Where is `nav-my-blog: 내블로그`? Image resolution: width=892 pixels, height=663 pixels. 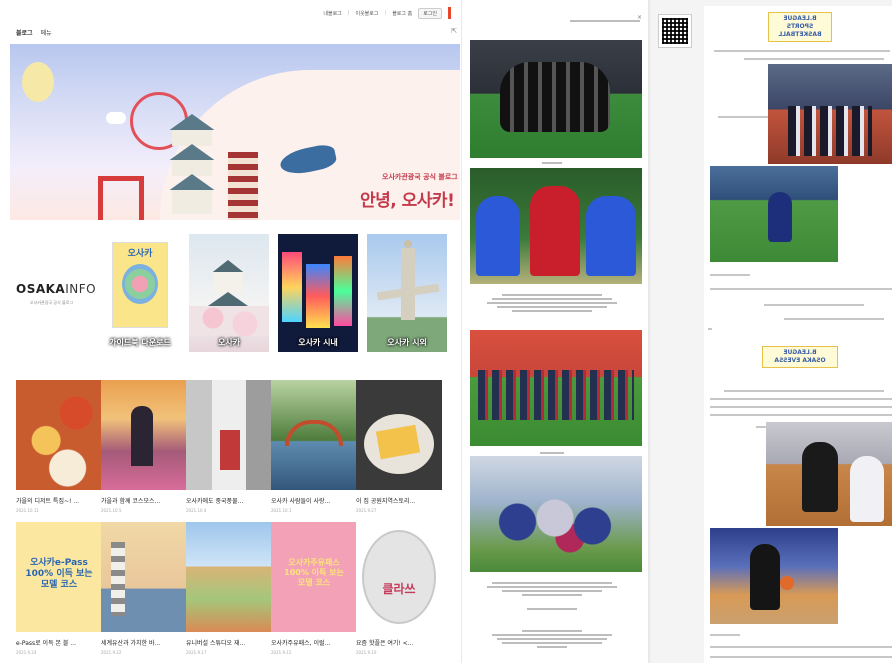 nav-my-blog: 내블로그 is located at coordinates (332, 13).